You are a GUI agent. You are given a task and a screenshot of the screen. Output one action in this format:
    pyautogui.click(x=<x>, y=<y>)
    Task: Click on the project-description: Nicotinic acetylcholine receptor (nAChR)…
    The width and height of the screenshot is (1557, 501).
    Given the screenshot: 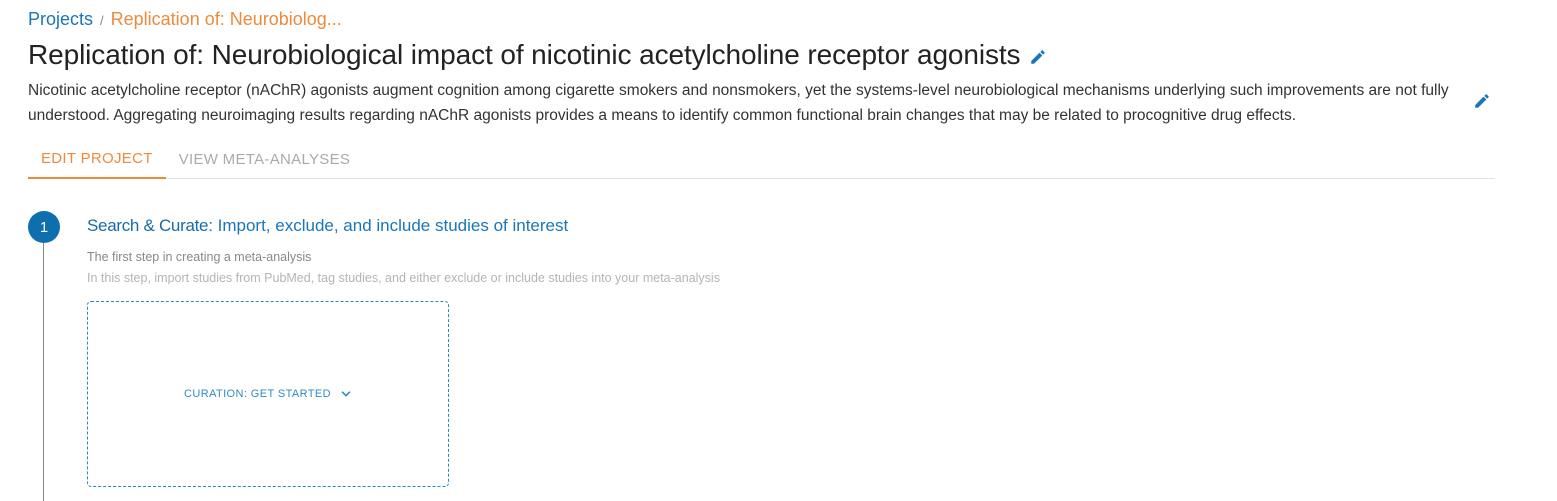 What is the action you would take?
    pyautogui.click(x=738, y=103)
    